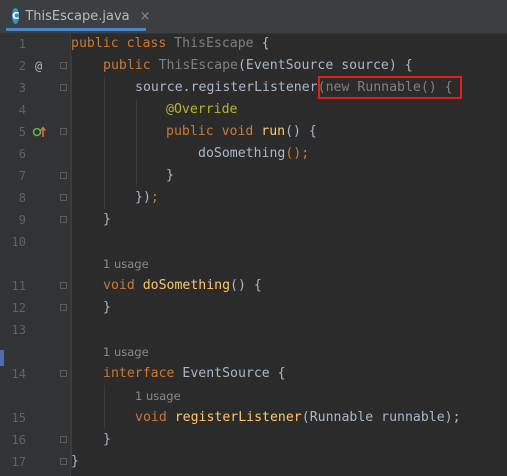  What do you see at coordinates (18, 242) in the screenshot?
I see `line-number: 10` at bounding box center [18, 242].